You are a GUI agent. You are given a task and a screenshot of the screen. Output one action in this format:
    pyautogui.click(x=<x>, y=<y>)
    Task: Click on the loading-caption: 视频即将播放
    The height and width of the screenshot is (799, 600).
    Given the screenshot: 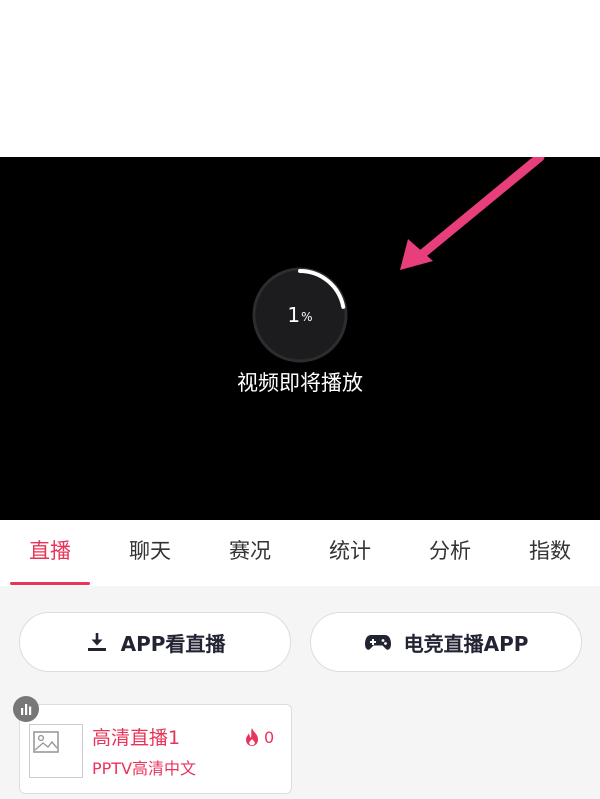 What is the action you would take?
    pyautogui.click(x=300, y=383)
    